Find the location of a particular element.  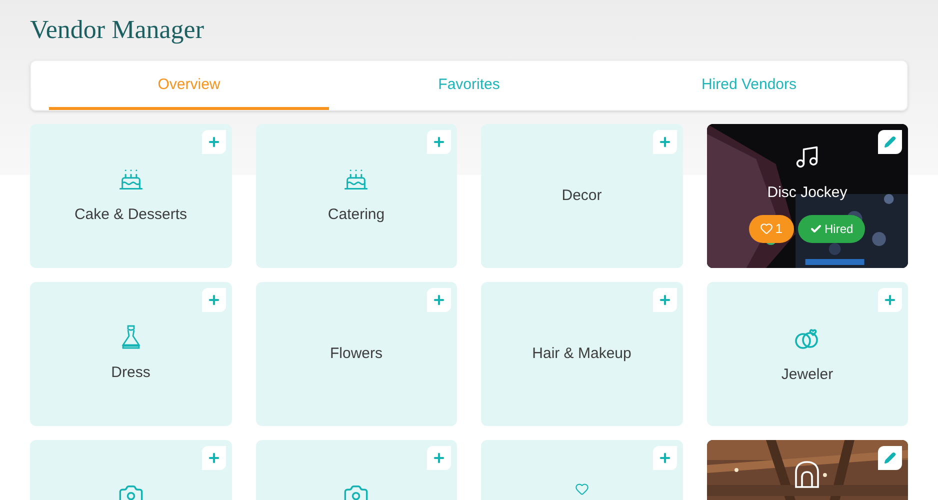

vendor-card: Hair & Makeup is located at coordinates (581, 354).